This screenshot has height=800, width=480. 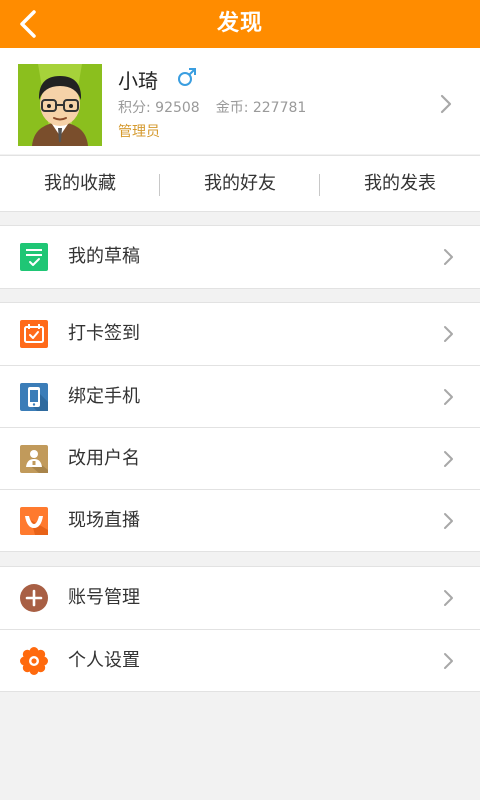 What do you see at coordinates (104, 520) in the screenshot?
I see `menu-label: 现场直播` at bounding box center [104, 520].